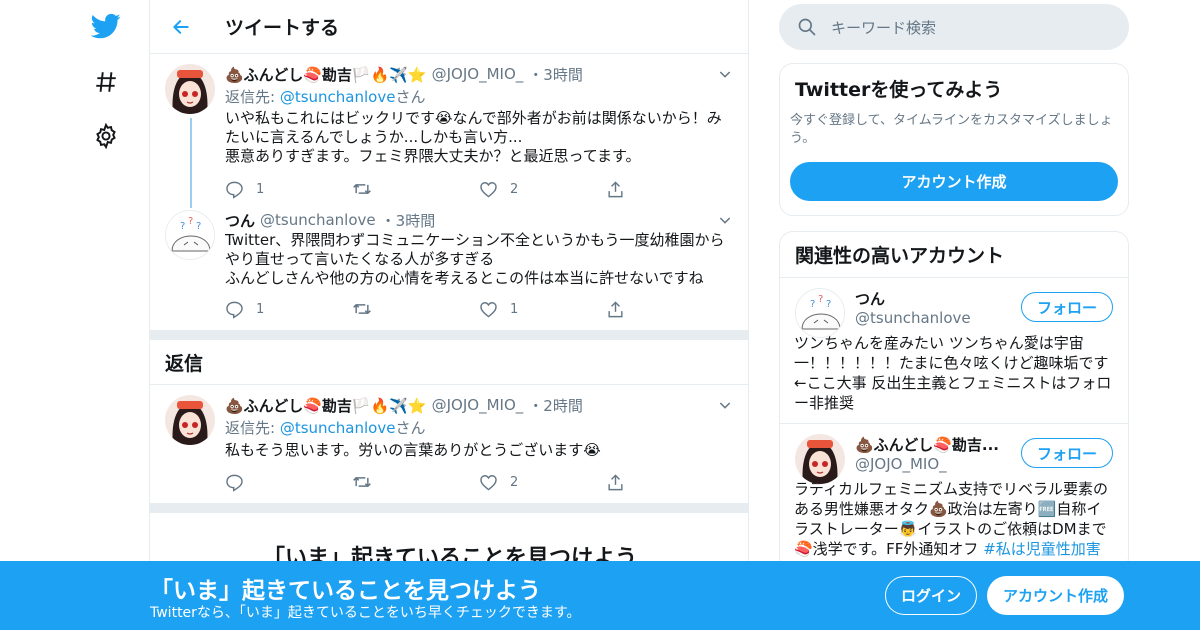 The height and width of the screenshot is (630, 1200). I want to click on reply-to-suffix: さん, so click(410, 428).